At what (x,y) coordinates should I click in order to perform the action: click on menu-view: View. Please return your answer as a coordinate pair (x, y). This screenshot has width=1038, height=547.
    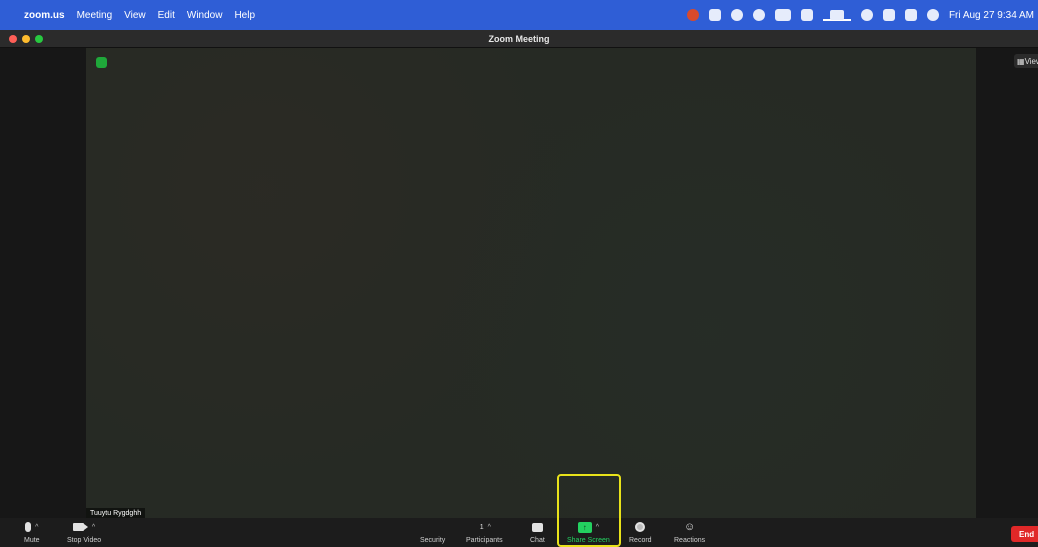
    Looking at the image, I should click on (135, 15).